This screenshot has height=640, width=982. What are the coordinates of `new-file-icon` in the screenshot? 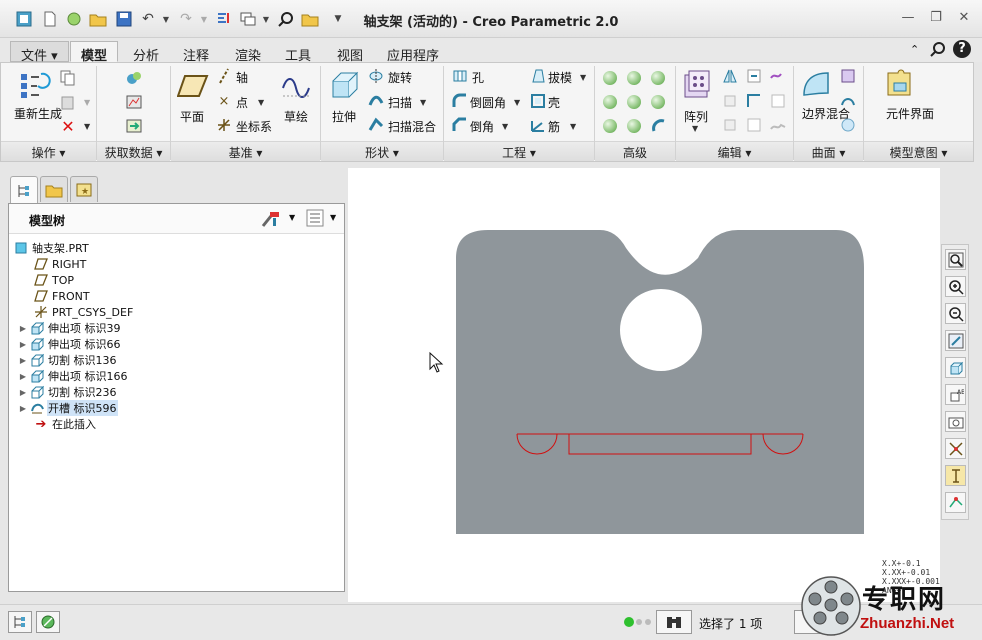 It's located at (50, 19).